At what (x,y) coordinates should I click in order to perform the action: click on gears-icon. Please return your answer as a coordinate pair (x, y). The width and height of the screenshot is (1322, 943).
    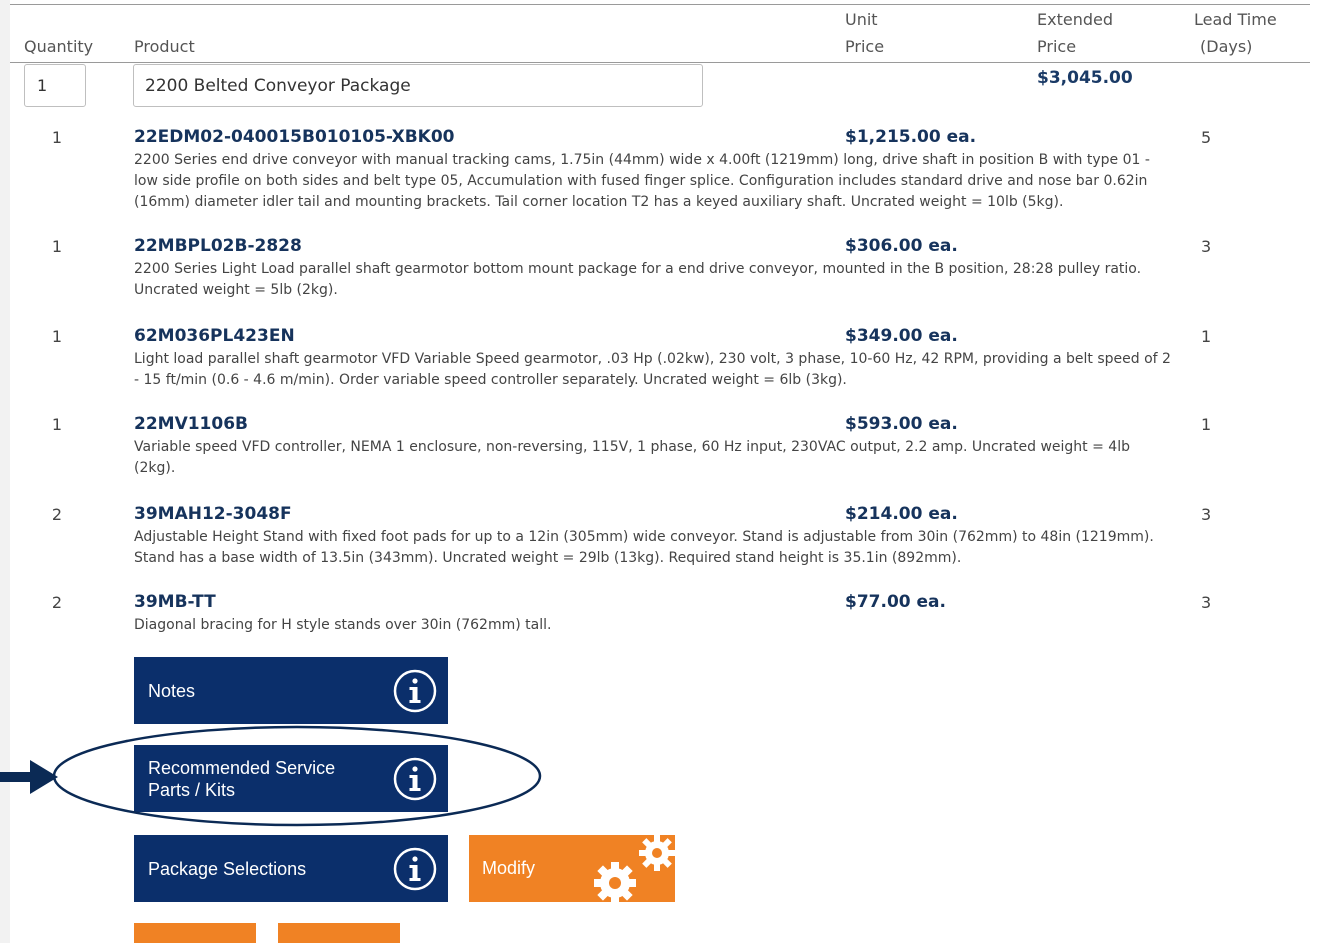
    Looking at the image, I should click on (634, 869).